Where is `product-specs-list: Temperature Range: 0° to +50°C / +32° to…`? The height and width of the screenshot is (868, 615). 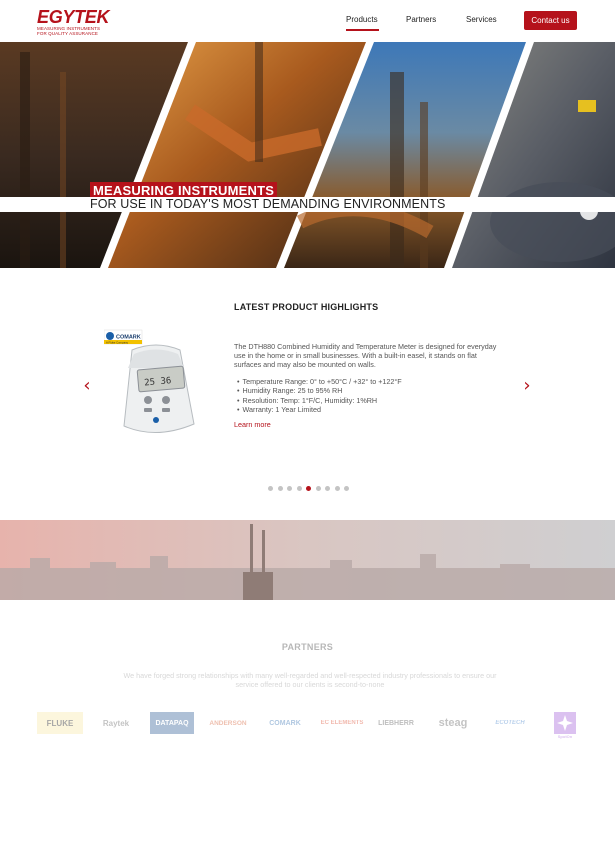 product-specs-list: Temperature Range: 0° to +50°C / +32° to… is located at coordinates (319, 395).